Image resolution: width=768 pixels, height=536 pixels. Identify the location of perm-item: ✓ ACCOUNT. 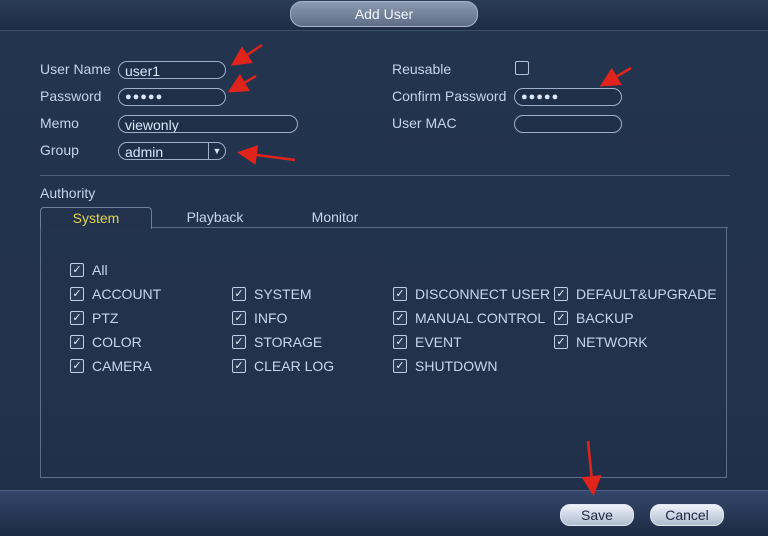
(115, 294).